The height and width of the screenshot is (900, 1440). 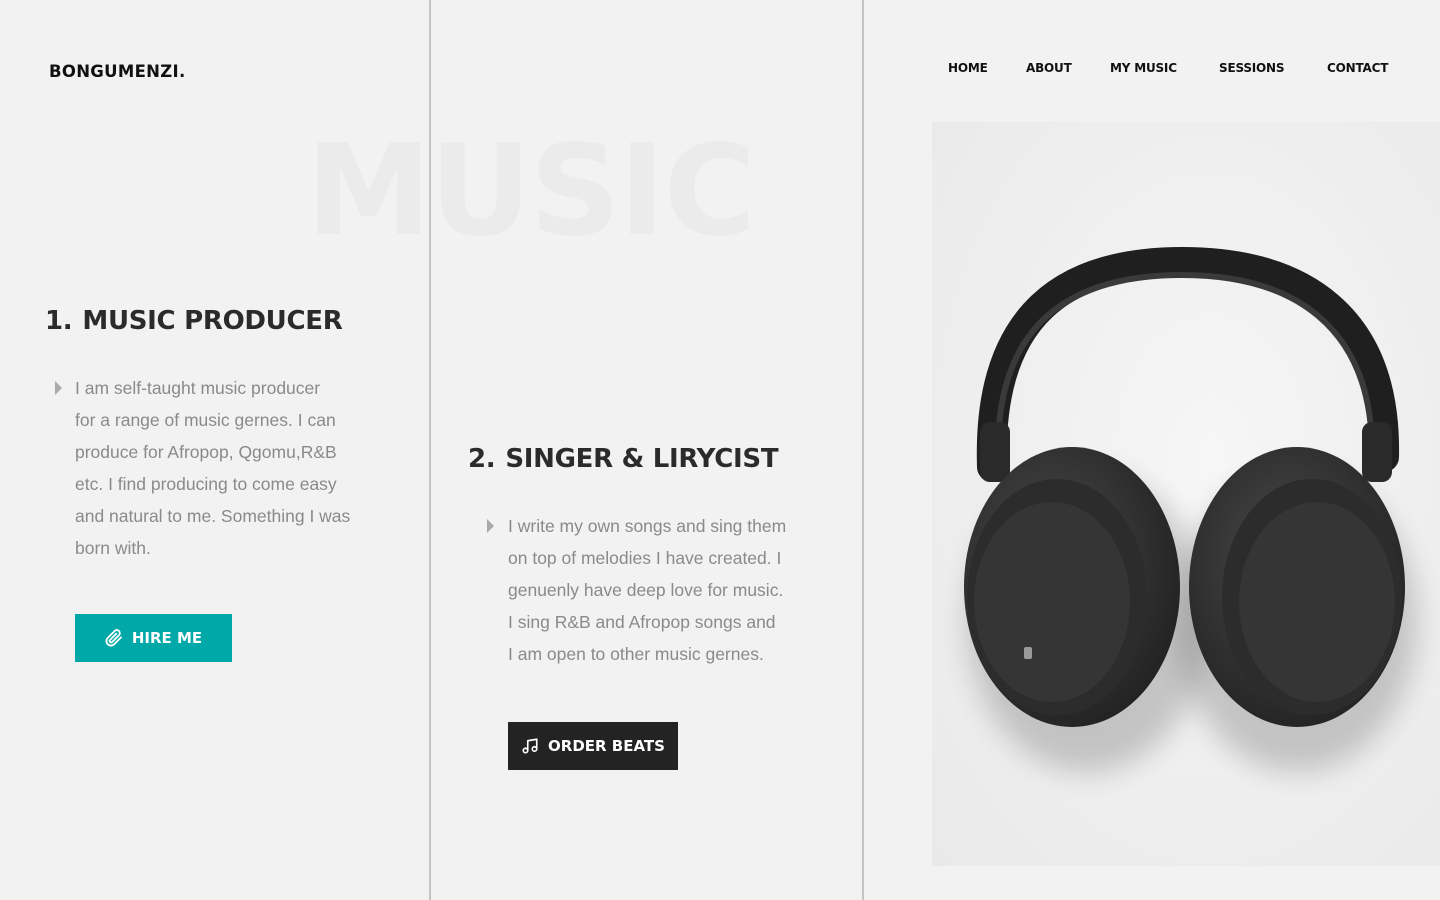 What do you see at coordinates (530, 746) in the screenshot?
I see `music-note-icon` at bounding box center [530, 746].